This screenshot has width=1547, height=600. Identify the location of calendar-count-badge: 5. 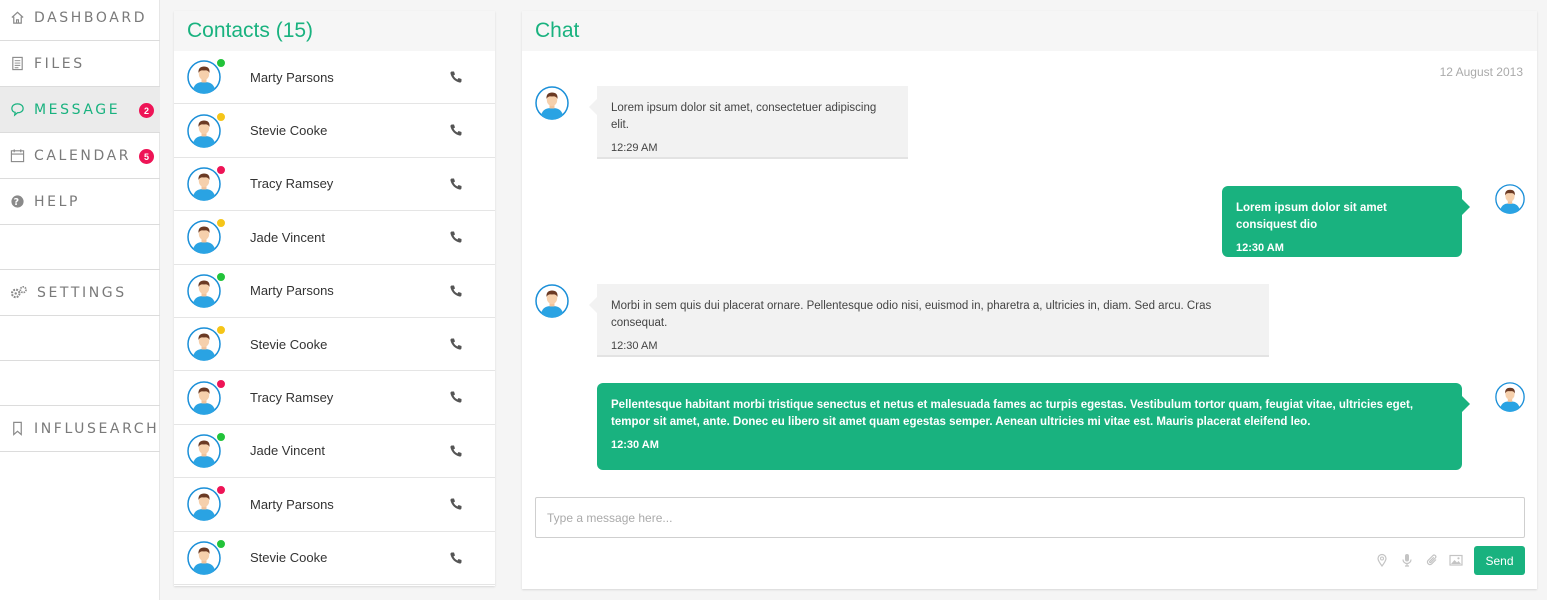
(146, 156).